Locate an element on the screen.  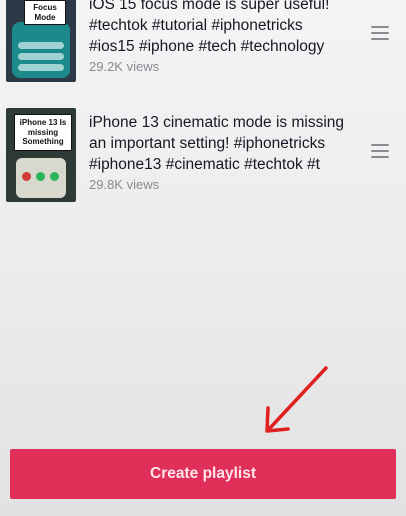
video-thumbnail: Focus Mode is located at coordinates (41, 41).